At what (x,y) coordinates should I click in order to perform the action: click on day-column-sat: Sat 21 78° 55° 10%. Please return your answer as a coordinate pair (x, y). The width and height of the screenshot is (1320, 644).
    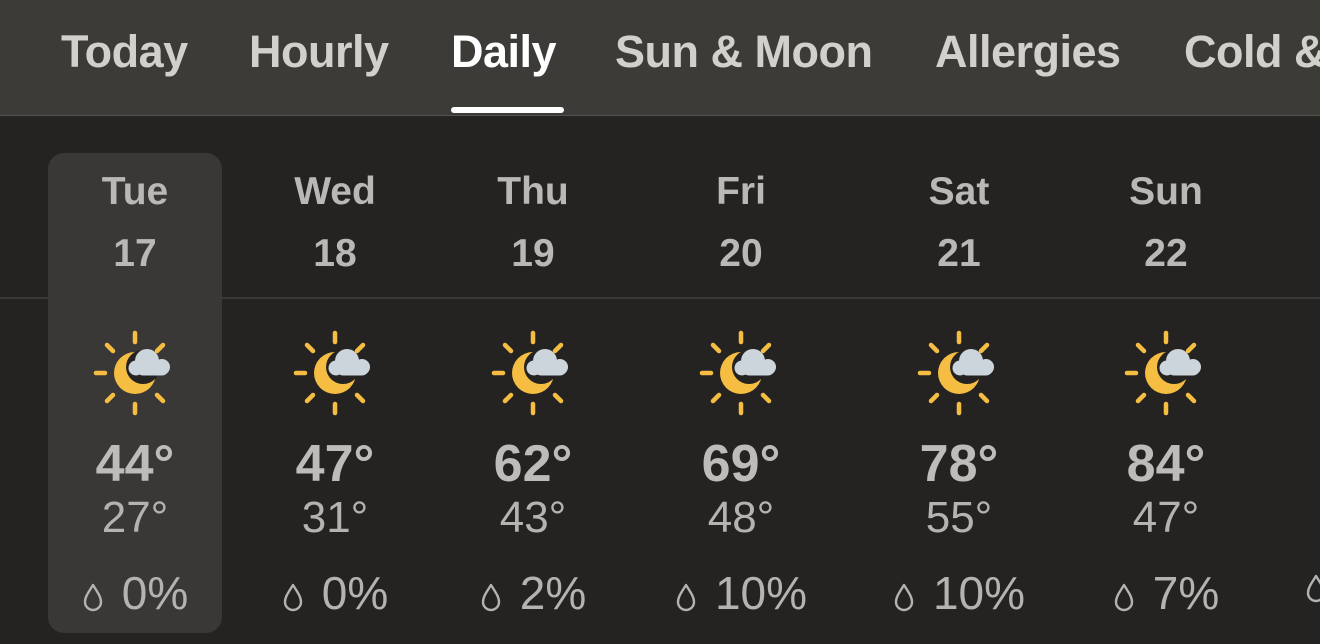
    Looking at the image, I should click on (959, 380).